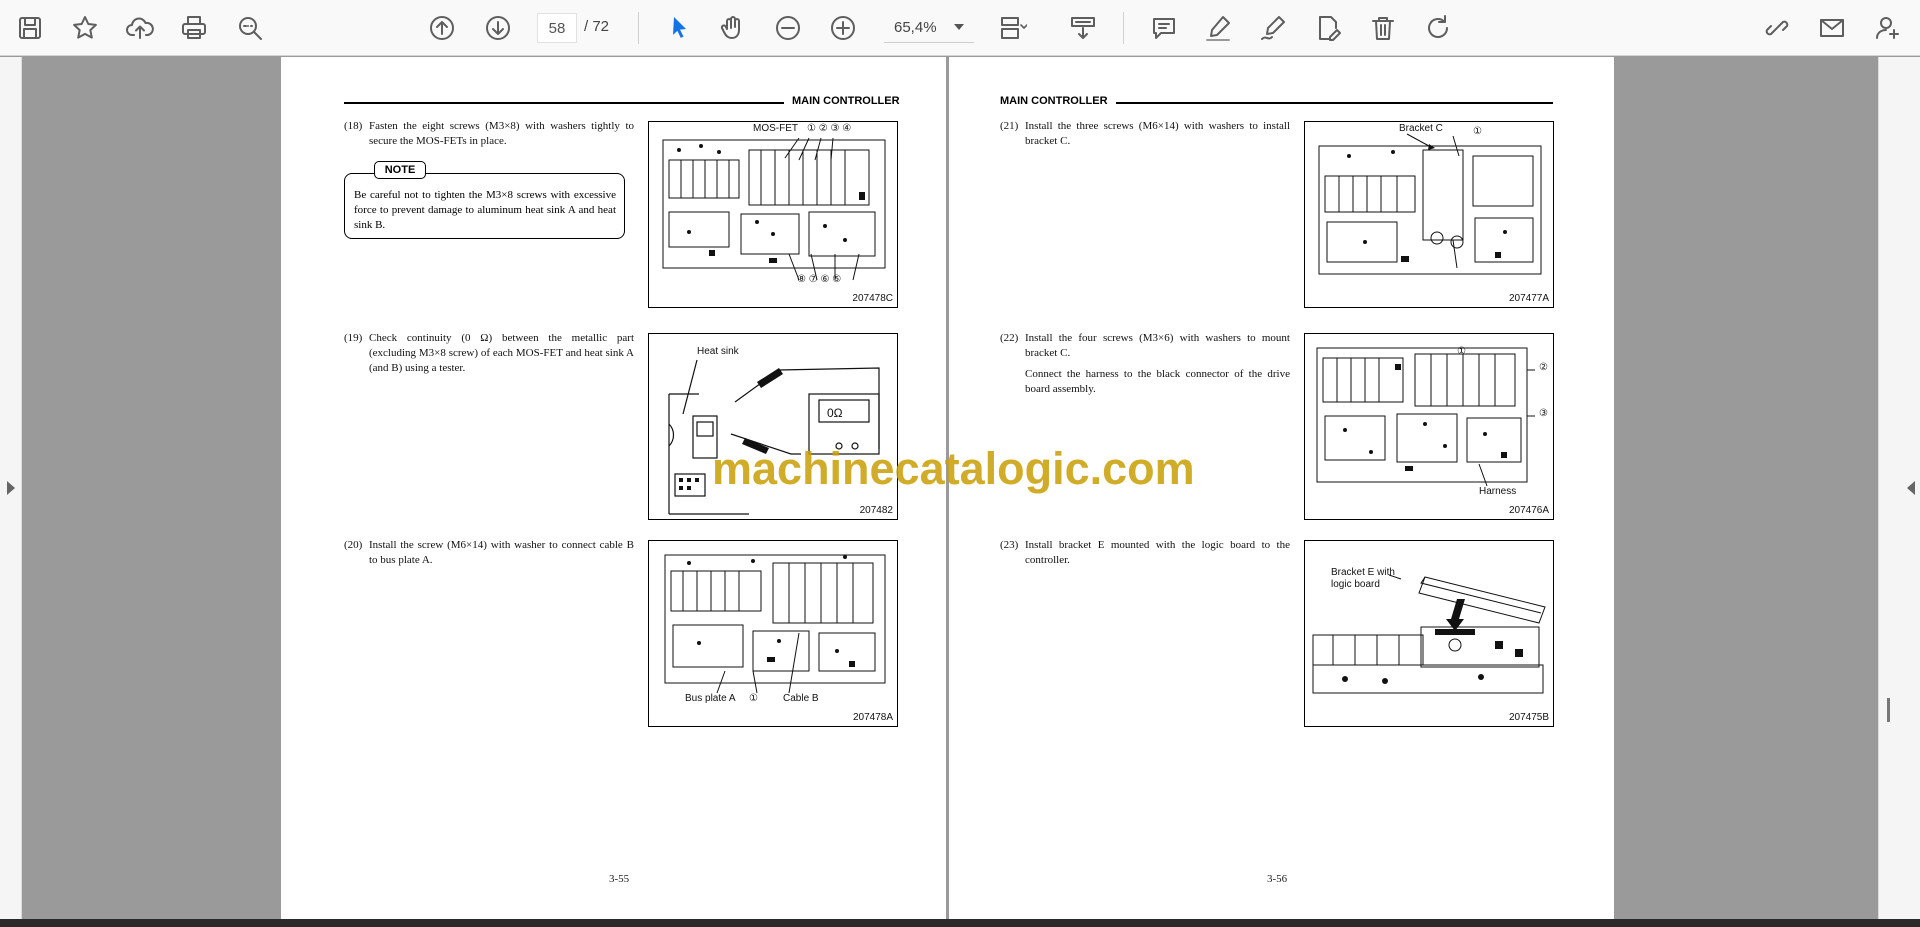 This screenshot has height=927, width=1920. What do you see at coordinates (250, 28) in the screenshot?
I see `zoom-search-icon` at bounding box center [250, 28].